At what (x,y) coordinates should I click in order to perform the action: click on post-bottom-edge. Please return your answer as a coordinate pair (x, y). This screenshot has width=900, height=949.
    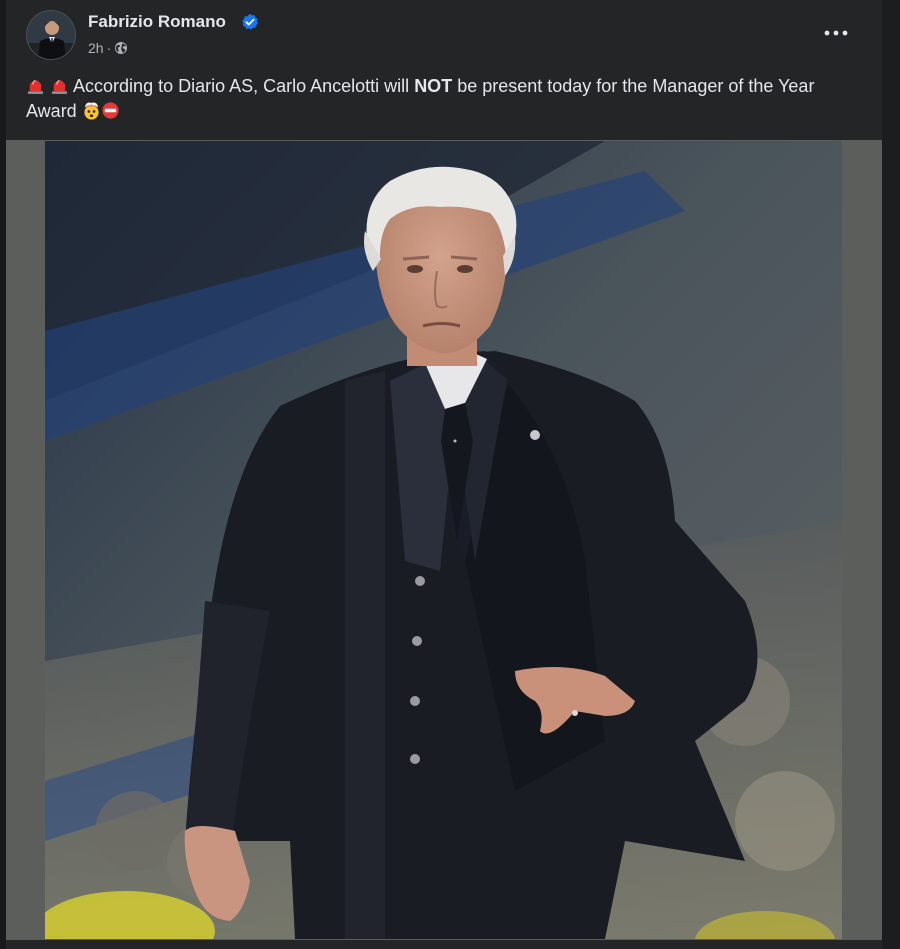
    Looking at the image, I should click on (444, 944).